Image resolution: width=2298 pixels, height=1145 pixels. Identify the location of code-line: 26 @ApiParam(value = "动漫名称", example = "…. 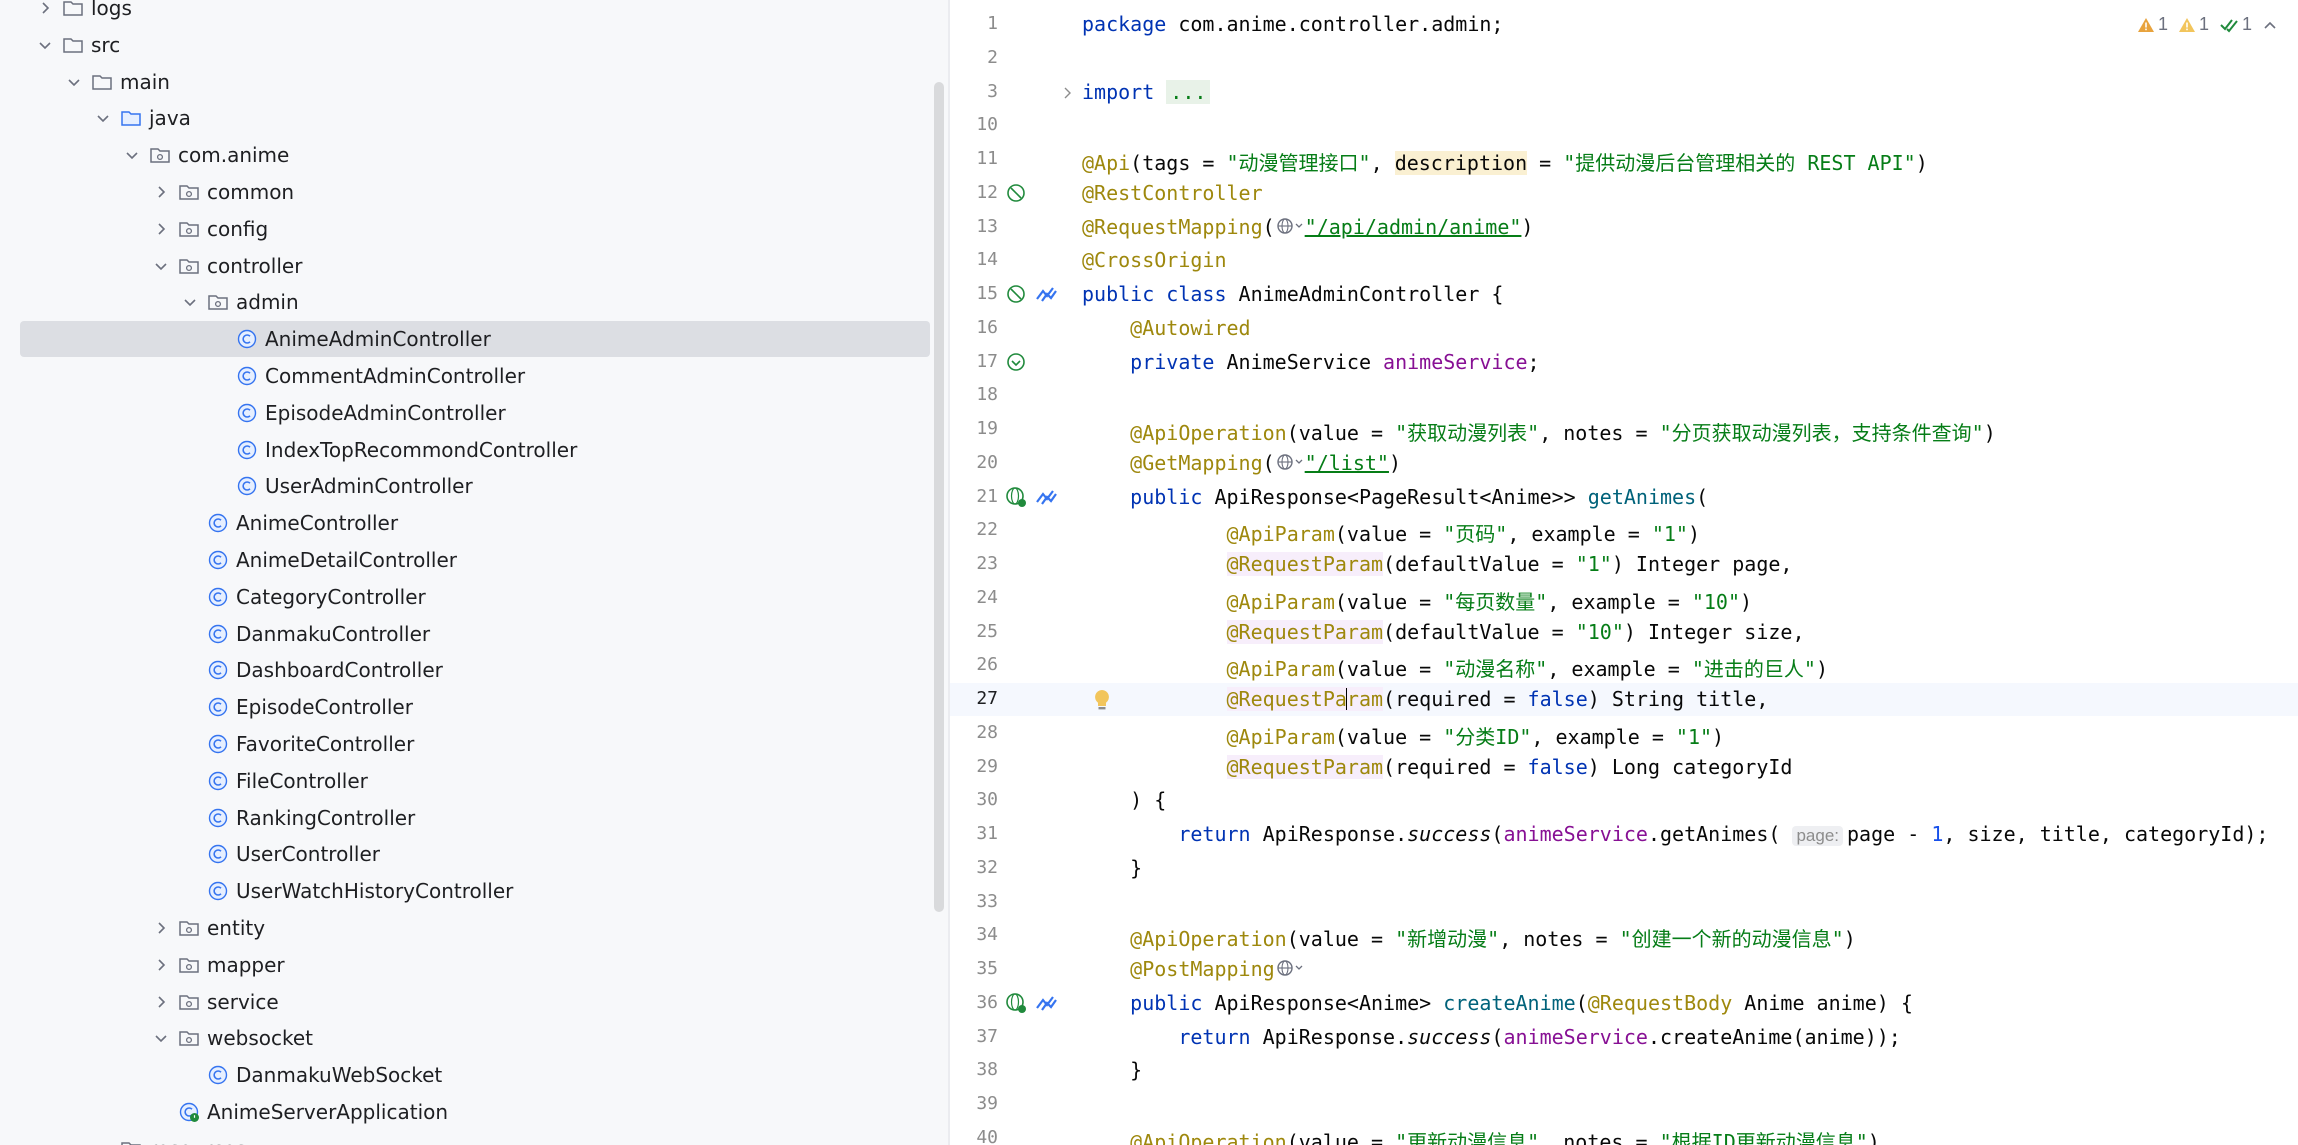
(1624, 665).